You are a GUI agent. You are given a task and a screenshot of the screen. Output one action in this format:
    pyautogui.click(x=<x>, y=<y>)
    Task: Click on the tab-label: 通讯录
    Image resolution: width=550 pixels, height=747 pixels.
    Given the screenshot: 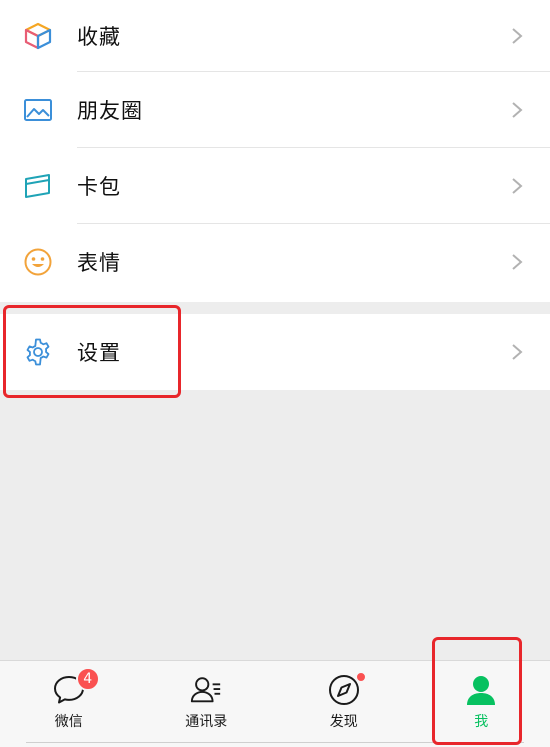 What is the action you would take?
    pyautogui.click(x=206, y=722)
    